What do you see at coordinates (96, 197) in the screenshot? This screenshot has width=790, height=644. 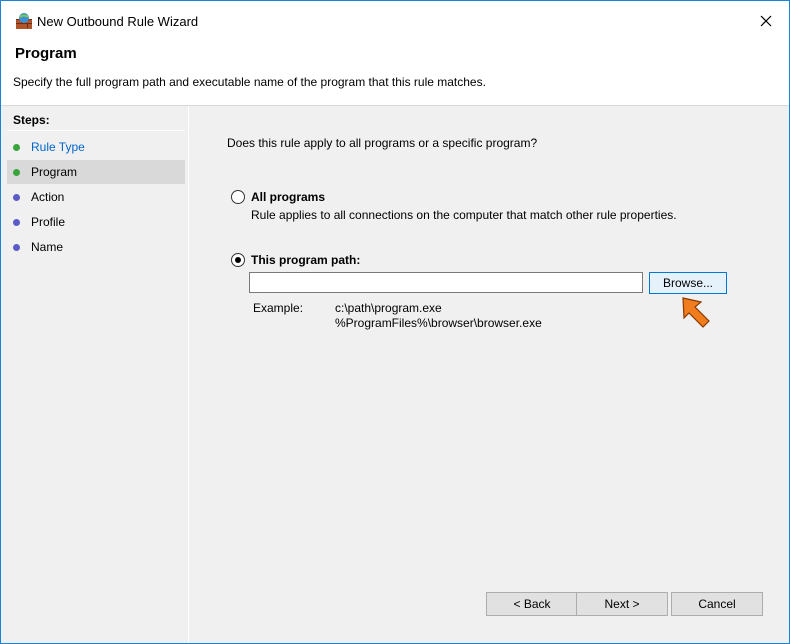 I see `step-action: Action` at bounding box center [96, 197].